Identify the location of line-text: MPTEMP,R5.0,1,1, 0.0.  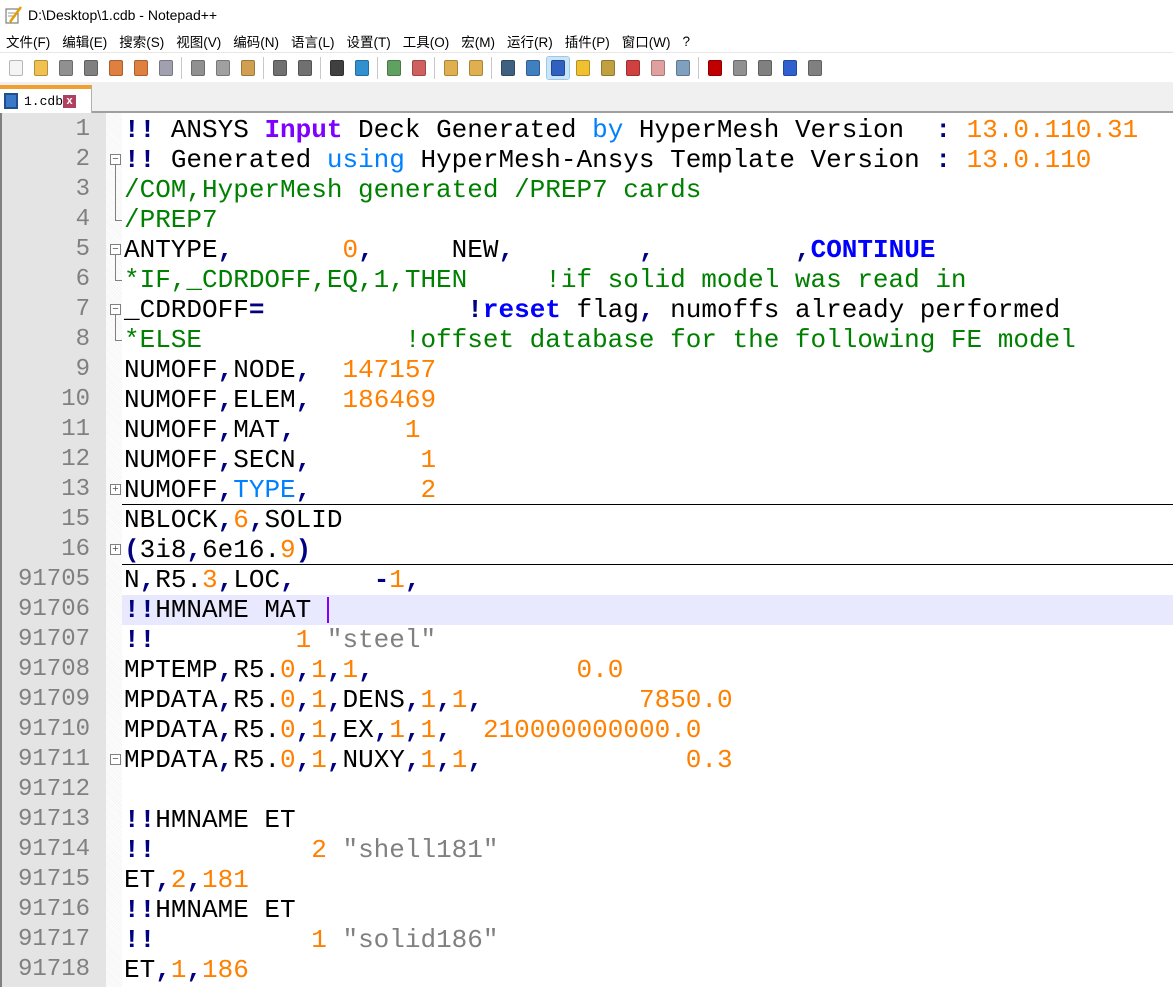
(647, 670).